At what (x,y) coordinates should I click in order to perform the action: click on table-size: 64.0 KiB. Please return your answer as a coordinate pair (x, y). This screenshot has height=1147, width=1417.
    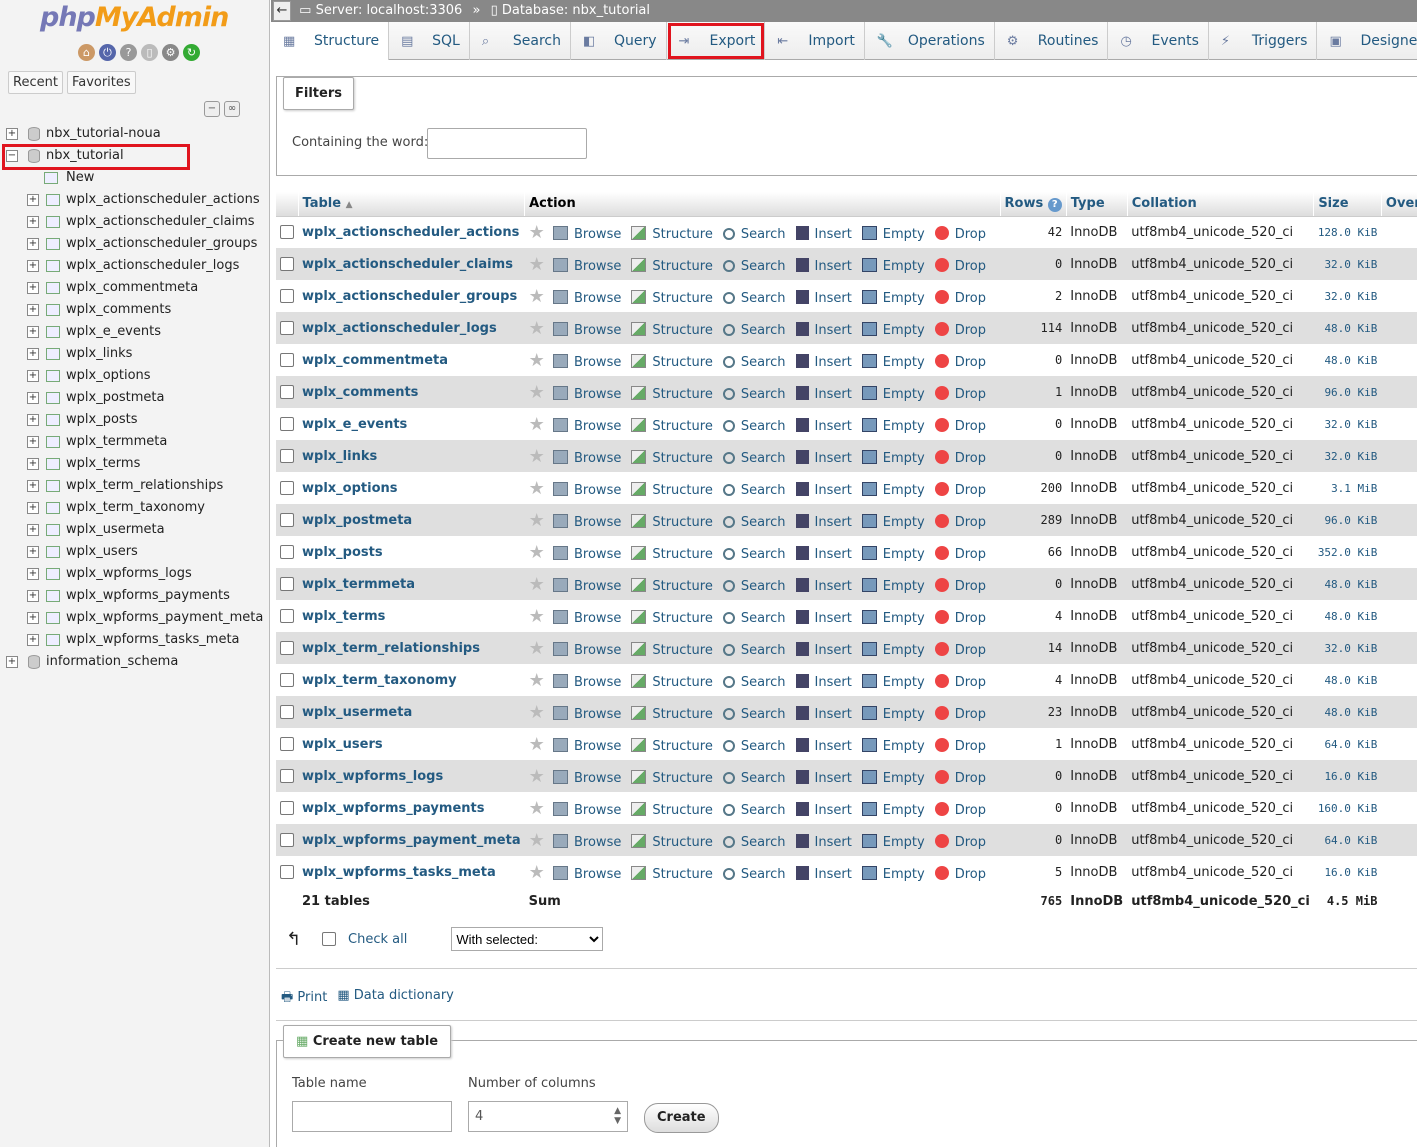
    Looking at the image, I should click on (1347, 744).